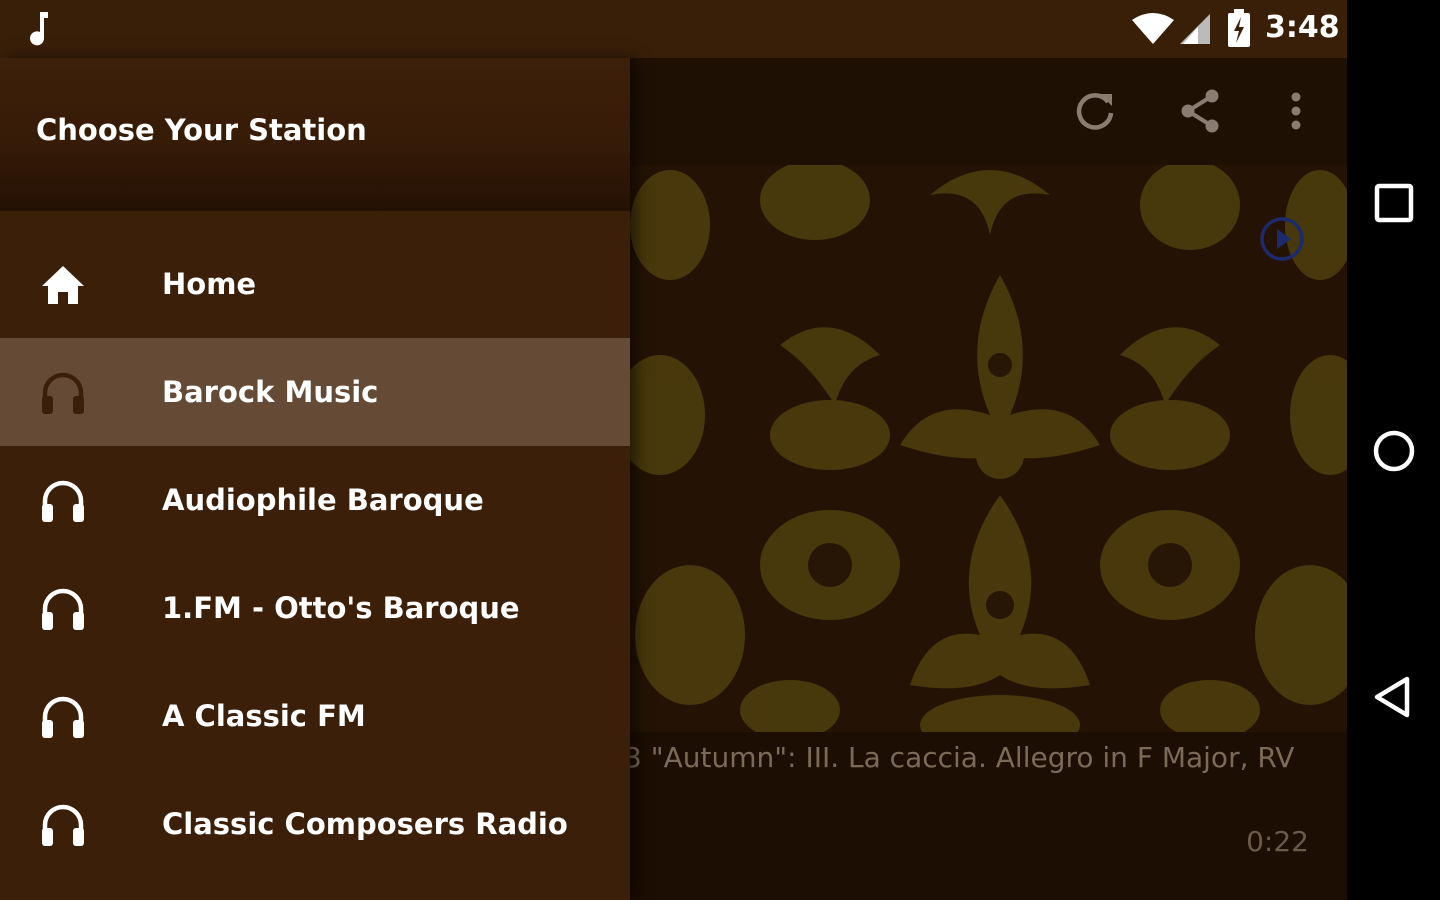 This screenshot has height=900, width=1440. Describe the element at coordinates (1394, 697) in the screenshot. I see `back-icon` at that location.